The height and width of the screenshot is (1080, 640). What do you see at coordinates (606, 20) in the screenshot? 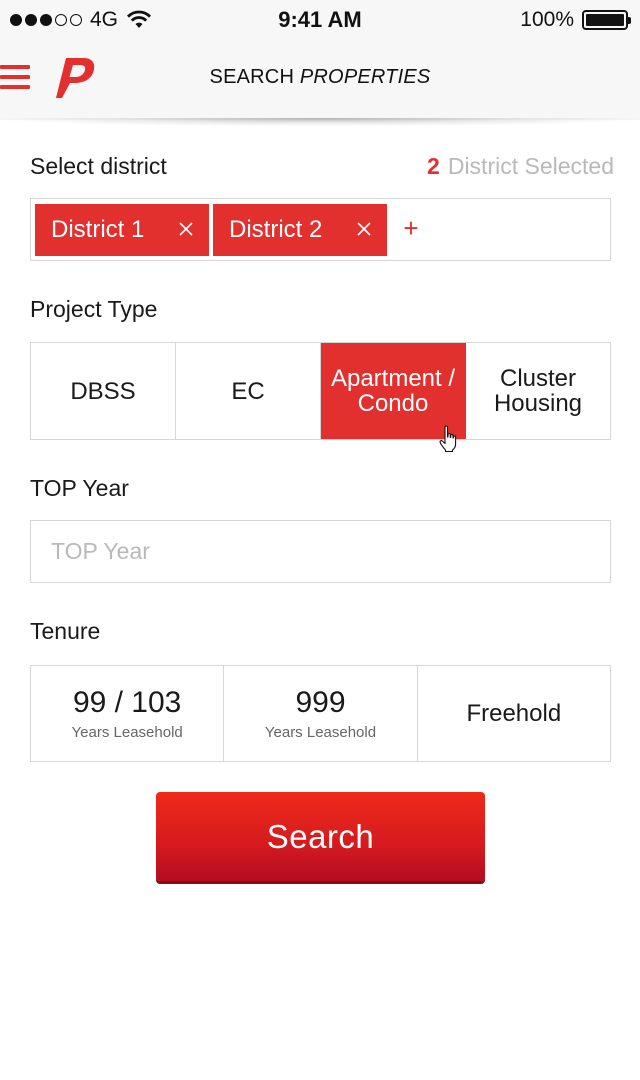
I see `battery-icon` at bounding box center [606, 20].